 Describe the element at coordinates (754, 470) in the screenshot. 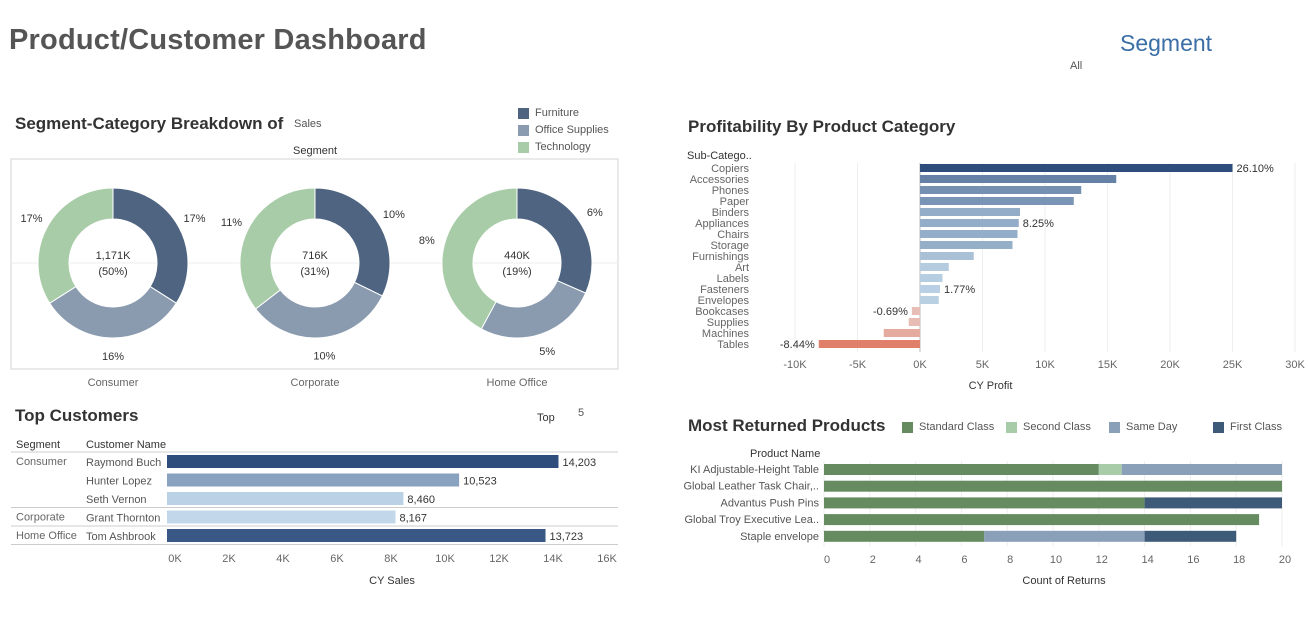

I see `returns-product-label: KI Adjustable-Height Table` at that location.